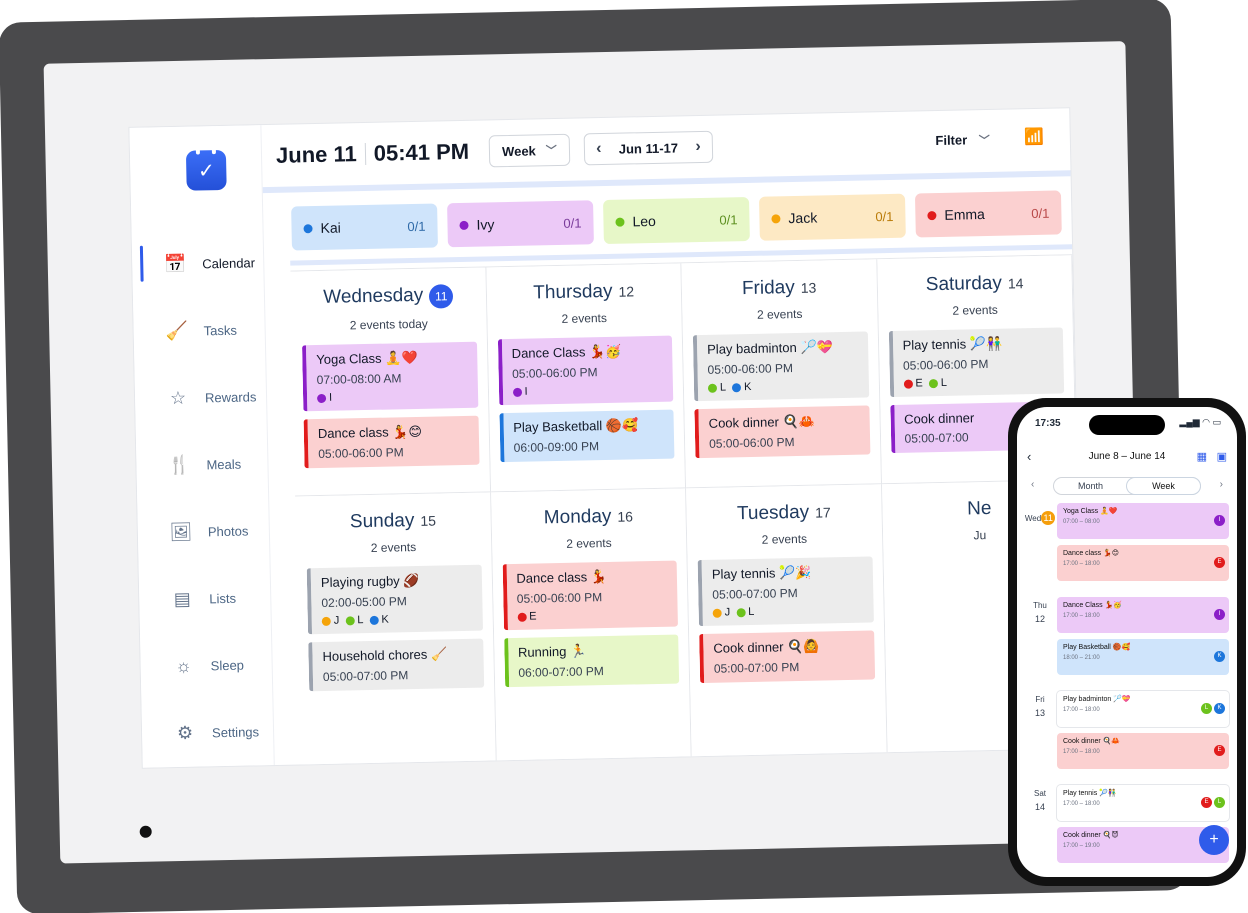 This screenshot has width=1248, height=913. What do you see at coordinates (788, 611) in the screenshot?
I see `event-people: JL` at bounding box center [788, 611].